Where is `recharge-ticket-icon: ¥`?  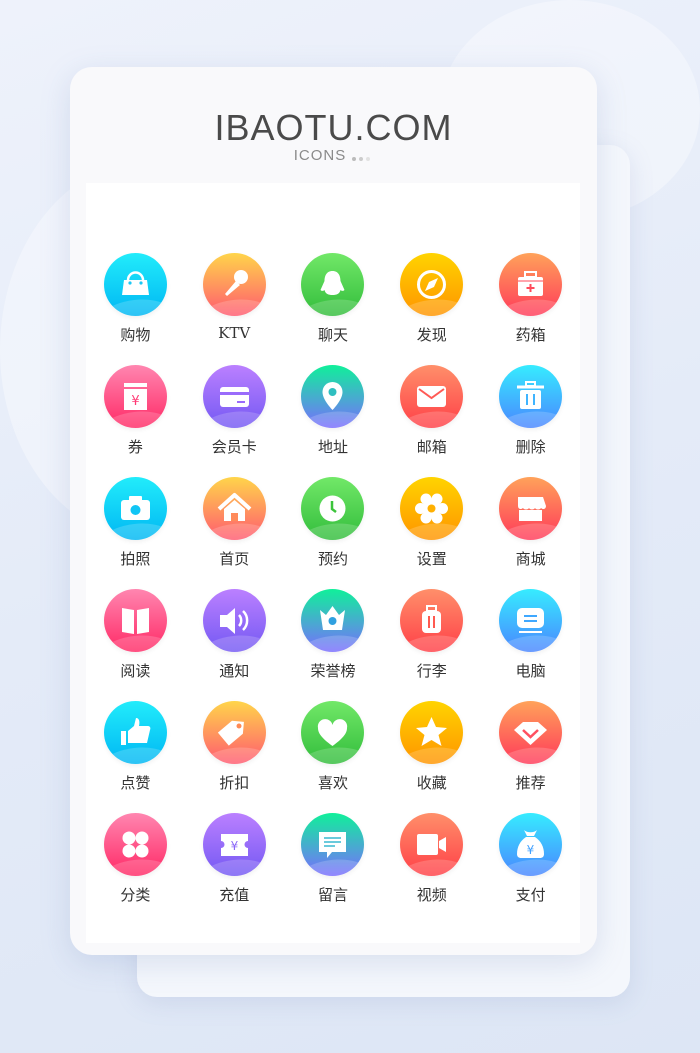
recharge-ticket-icon: ¥ is located at coordinates (234, 844).